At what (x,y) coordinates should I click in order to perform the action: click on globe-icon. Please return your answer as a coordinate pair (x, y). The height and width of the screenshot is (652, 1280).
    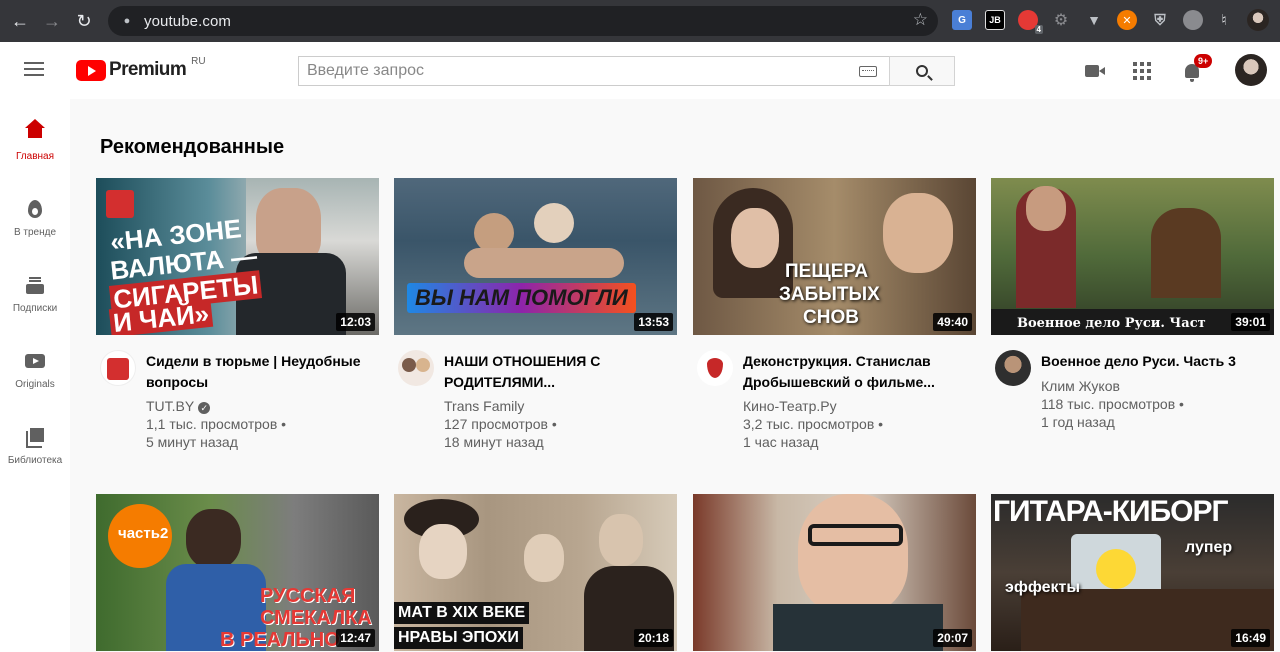
    Looking at the image, I should click on (1193, 20).